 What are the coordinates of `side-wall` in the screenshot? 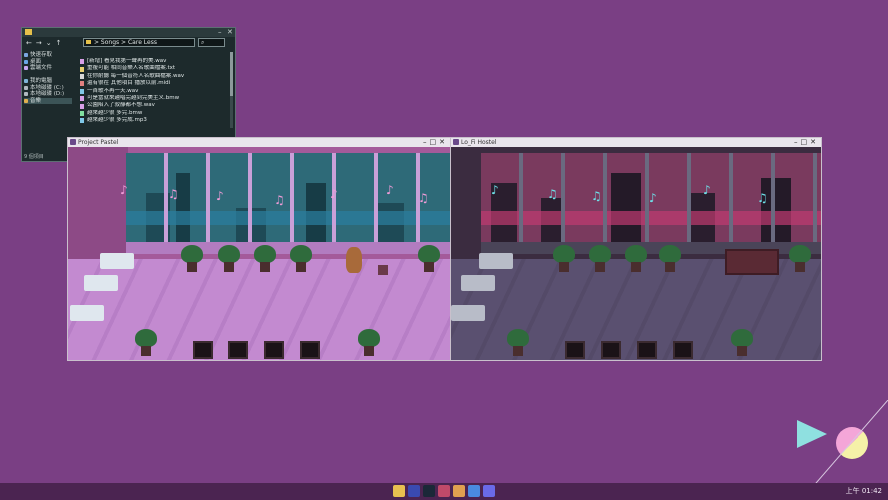 It's located at (98, 203).